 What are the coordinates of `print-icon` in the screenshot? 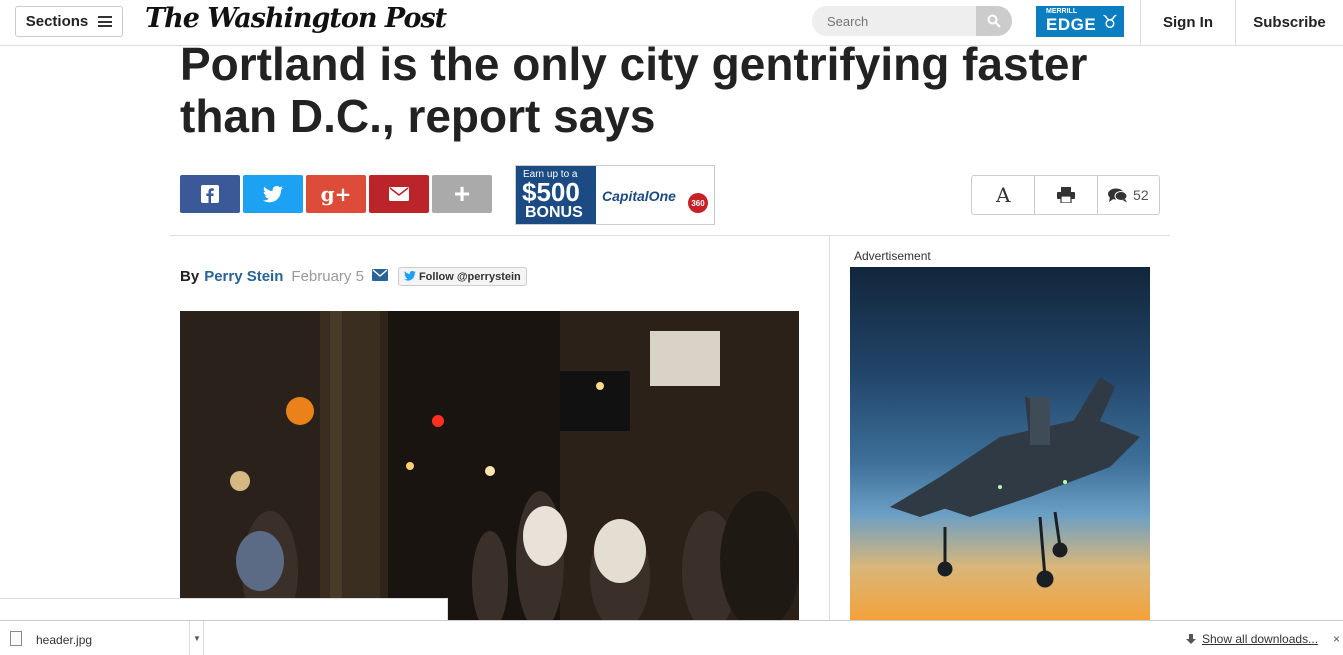 It's located at (1066, 195).